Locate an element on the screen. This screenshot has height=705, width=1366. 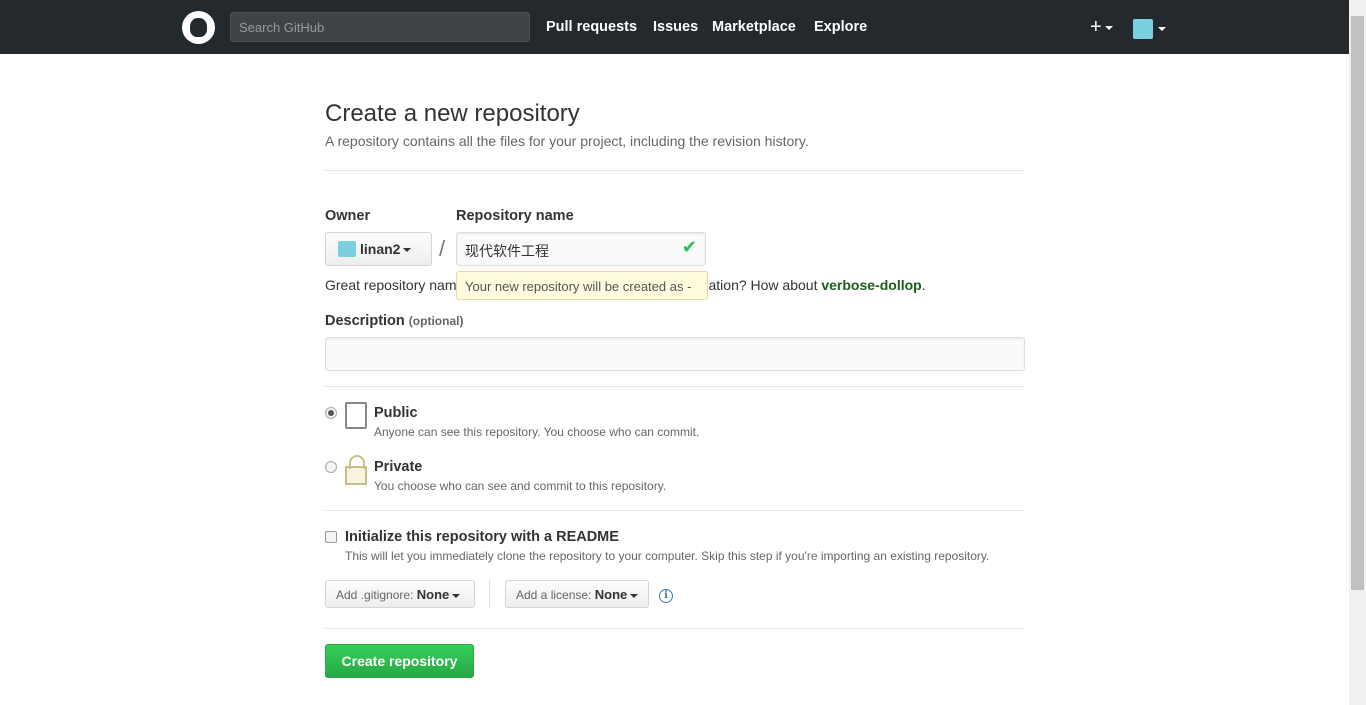
nav-issues: Issues is located at coordinates (675, 27).